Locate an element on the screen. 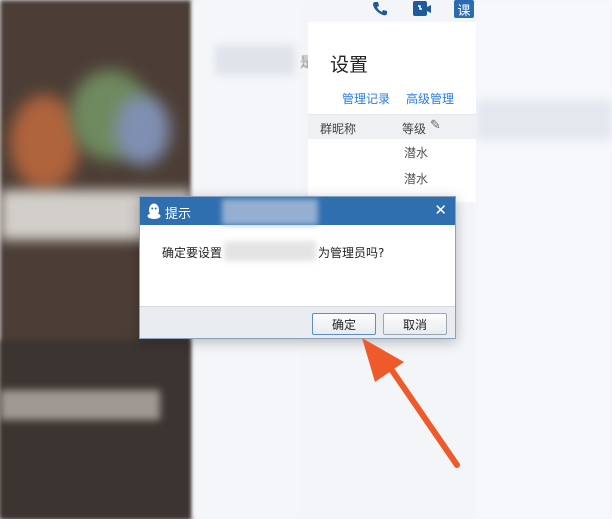 The image size is (612, 519). dialog-message-prefix: 确定要设置 is located at coordinates (192, 253).